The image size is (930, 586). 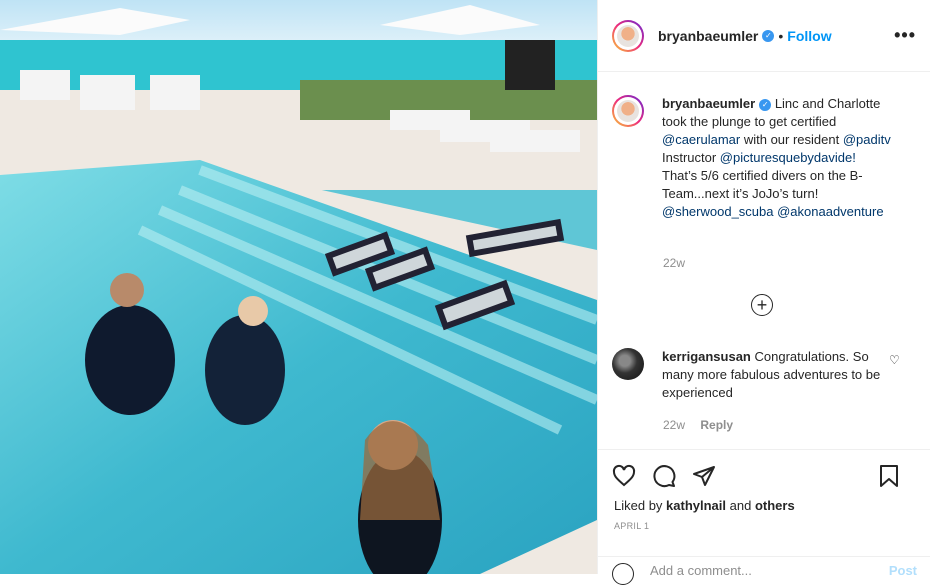 I want to click on load-more-comments-icon: +, so click(x=762, y=305).